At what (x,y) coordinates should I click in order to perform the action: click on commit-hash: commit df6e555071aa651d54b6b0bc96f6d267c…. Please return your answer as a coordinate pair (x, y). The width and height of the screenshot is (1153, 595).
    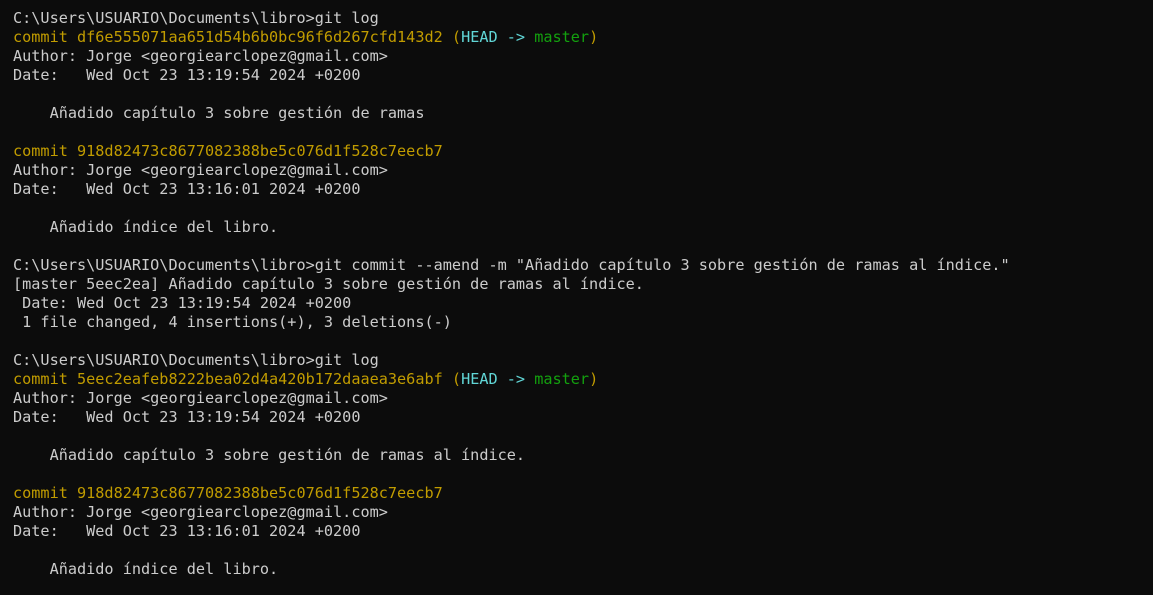
    Looking at the image, I should click on (228, 37).